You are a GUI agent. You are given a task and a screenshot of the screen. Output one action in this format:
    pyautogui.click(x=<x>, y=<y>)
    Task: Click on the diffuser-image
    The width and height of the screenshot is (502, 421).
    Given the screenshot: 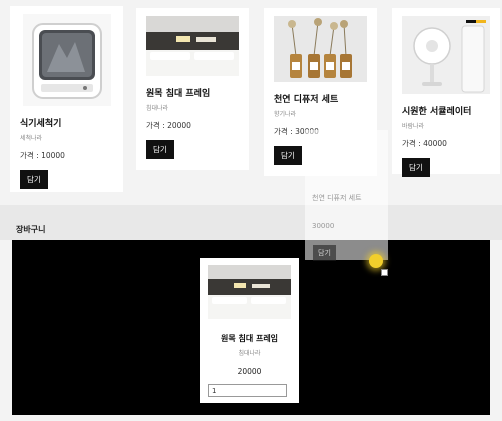 What is the action you would take?
    pyautogui.click(x=320, y=49)
    